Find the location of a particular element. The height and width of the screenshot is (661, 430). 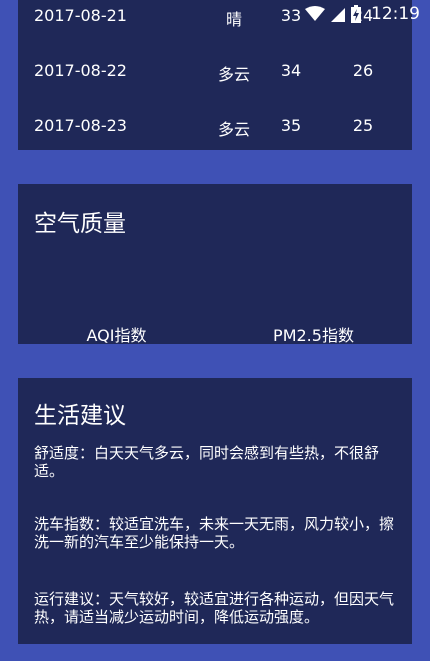

pm25-index-block: PM2.5指数 is located at coordinates (313, 315).